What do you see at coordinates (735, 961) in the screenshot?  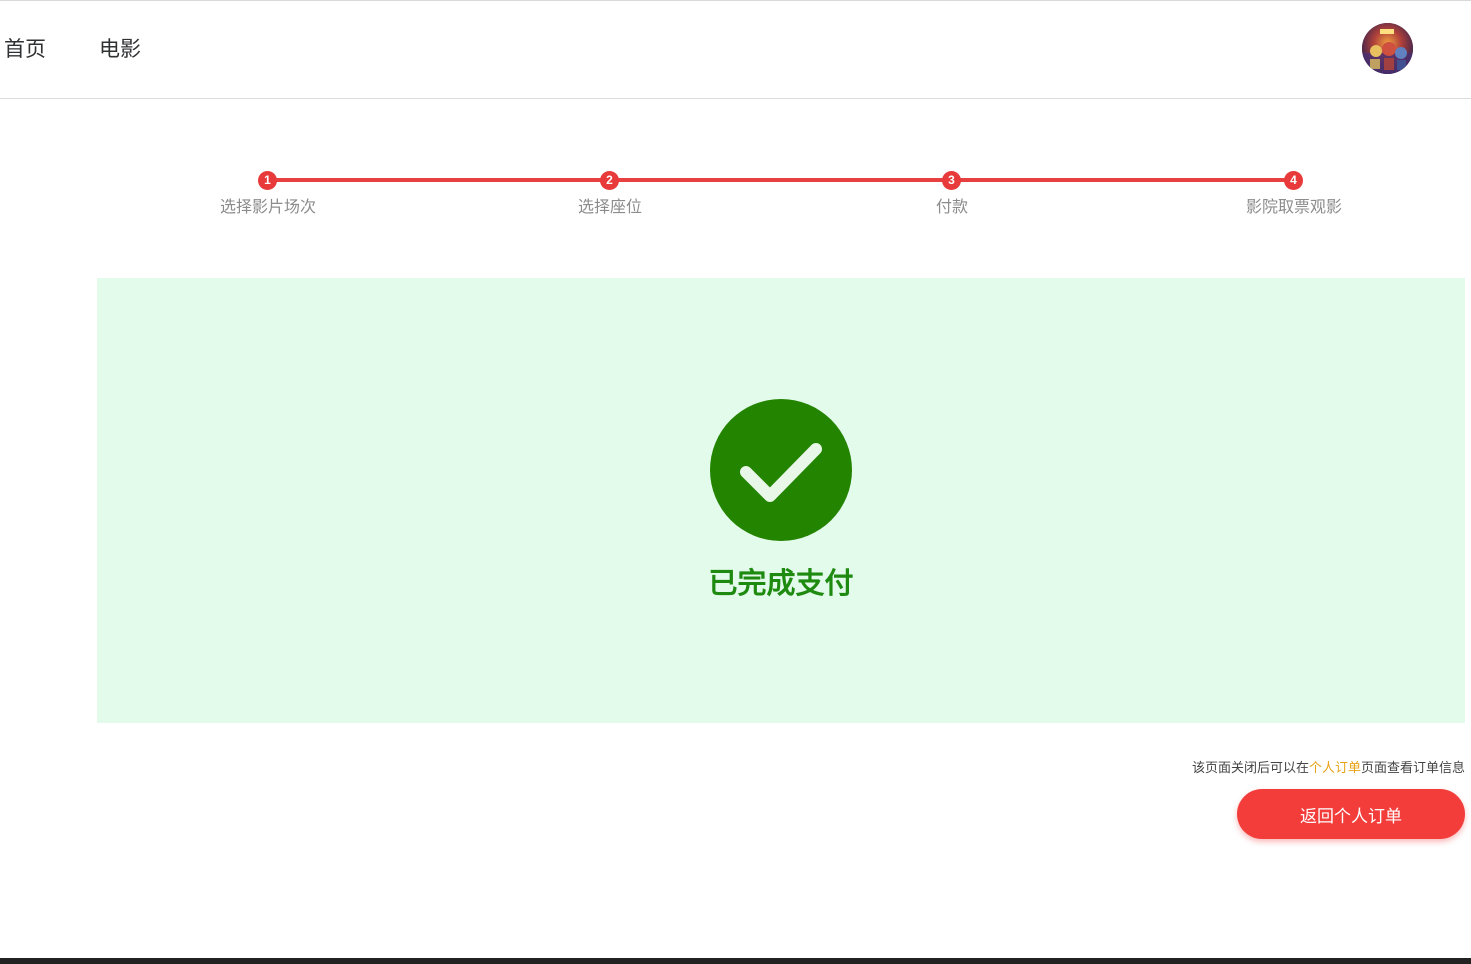 I see `bottom-edge` at bounding box center [735, 961].